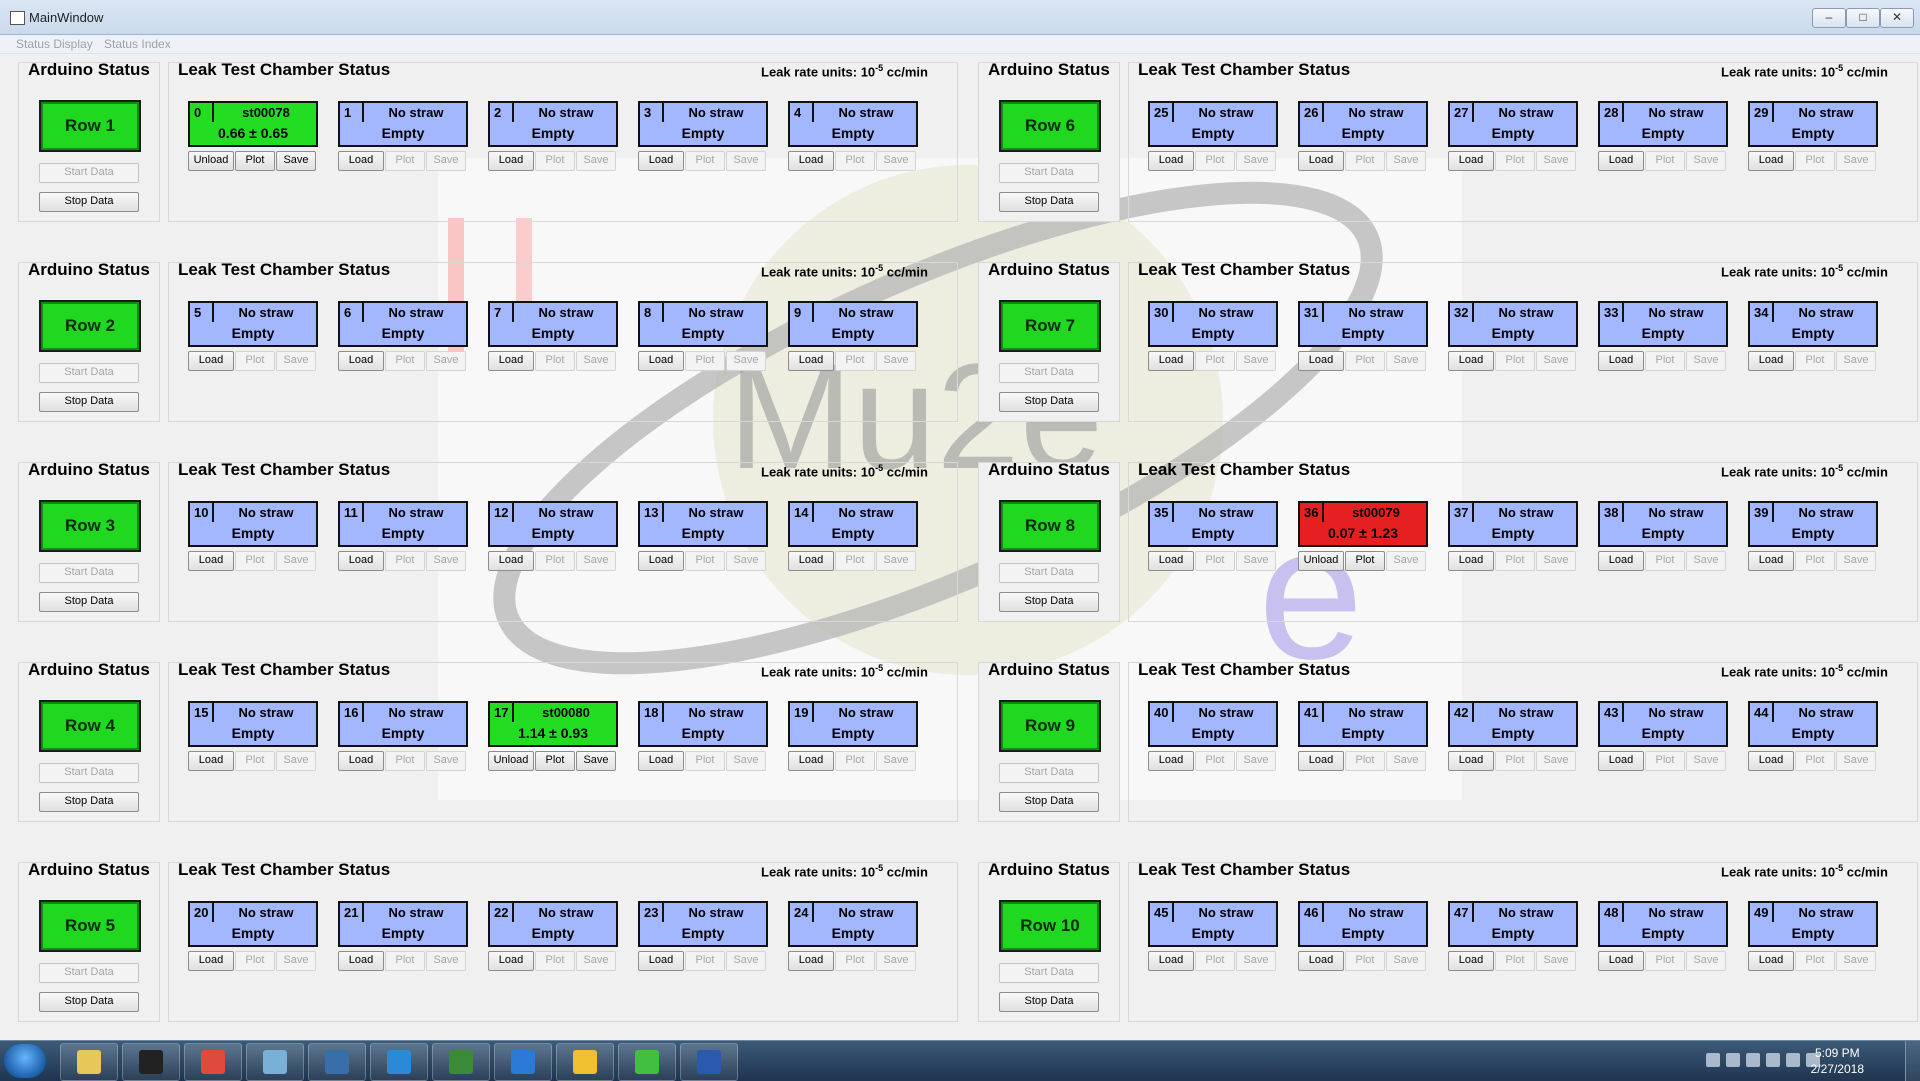 The width and height of the screenshot is (1920, 1081). I want to click on row-status-button: Row 10, so click(1050, 926).